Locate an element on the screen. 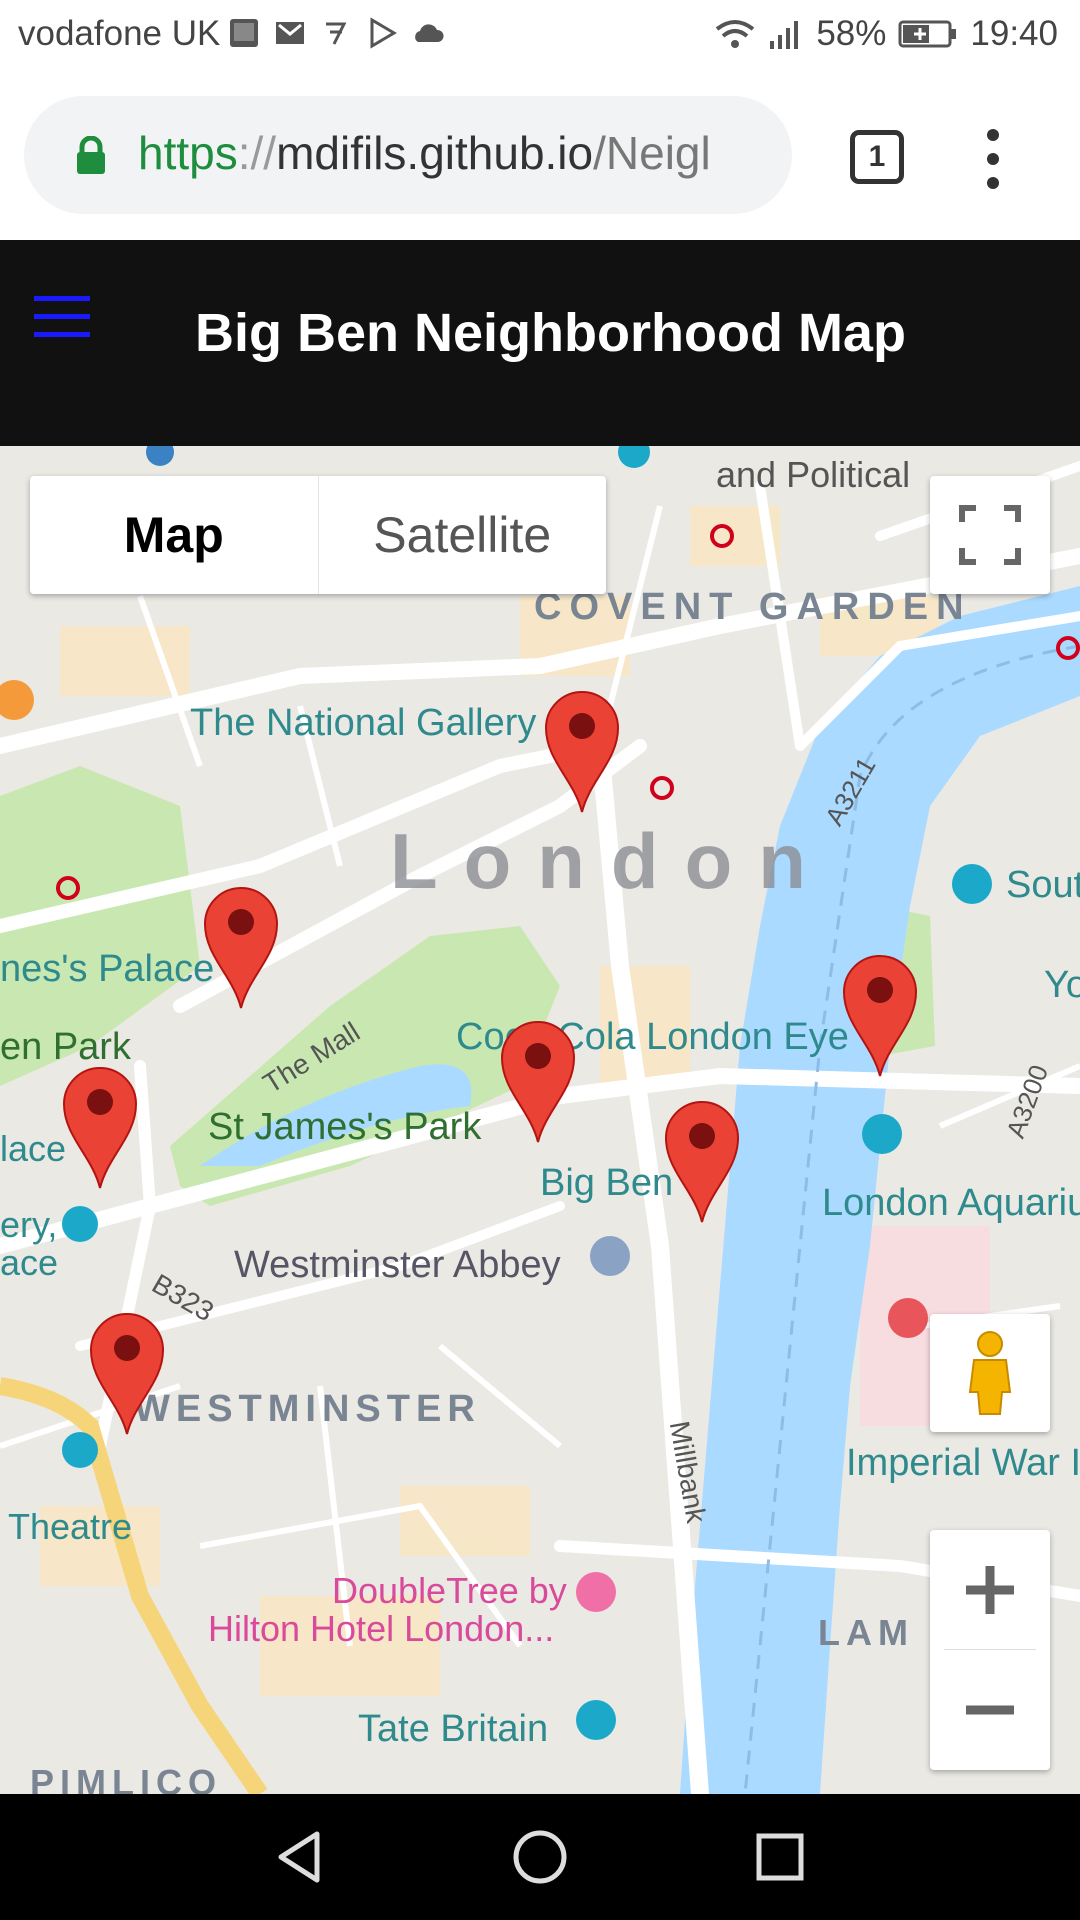  fullscreen-button is located at coordinates (990, 535).